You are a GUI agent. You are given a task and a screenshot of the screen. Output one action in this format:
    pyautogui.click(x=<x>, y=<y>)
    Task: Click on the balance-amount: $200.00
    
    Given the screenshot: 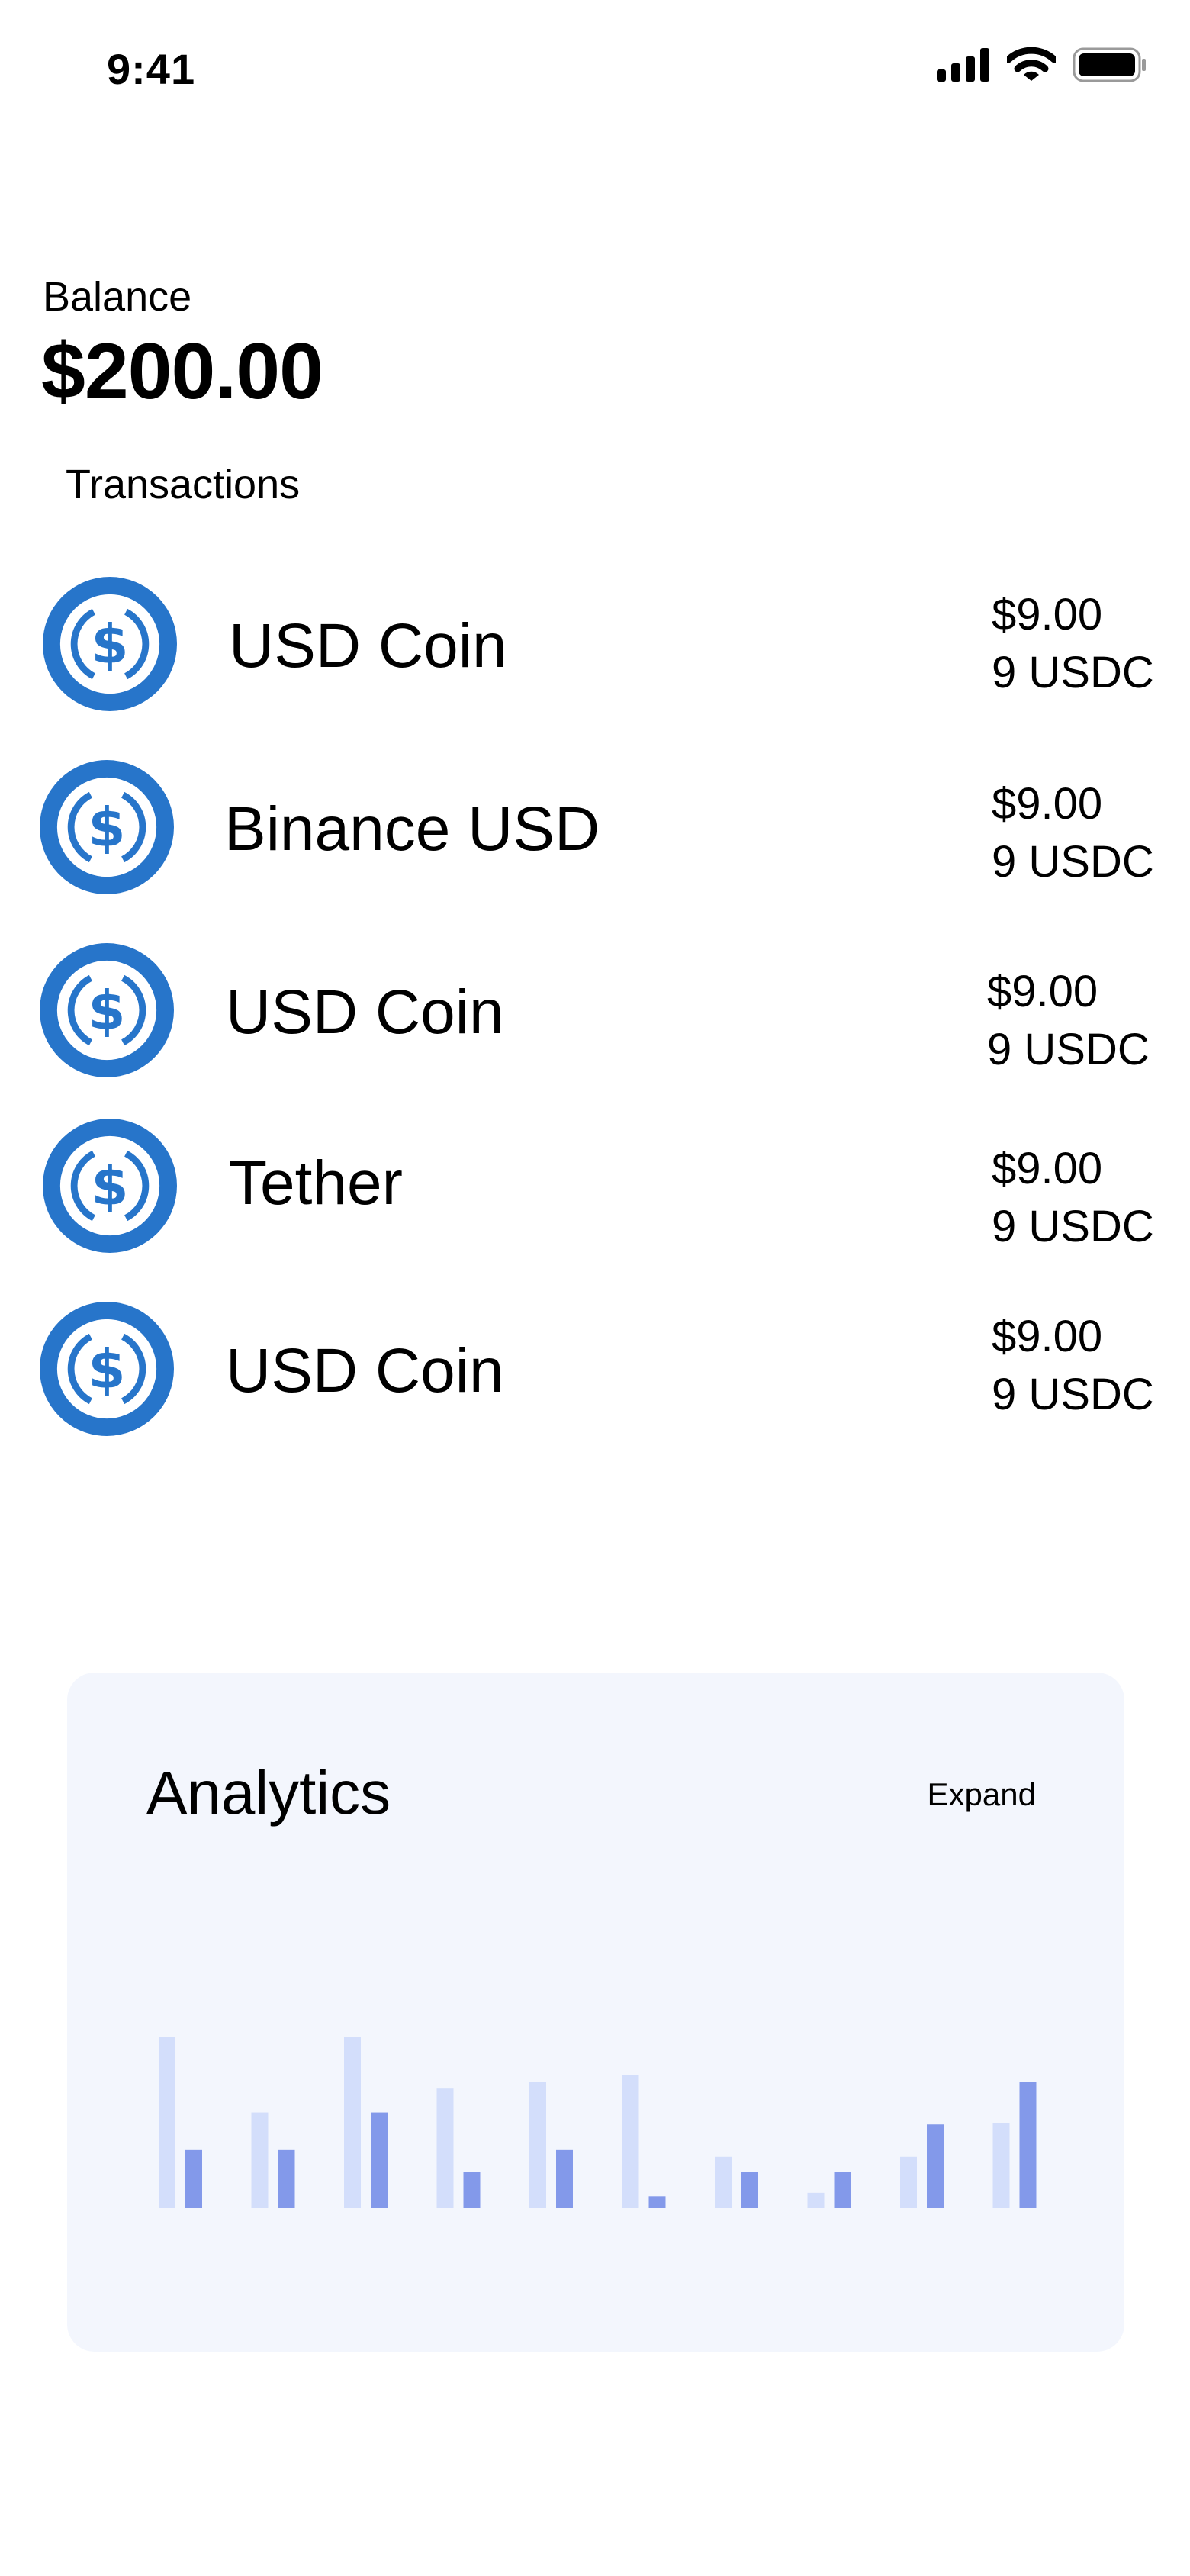 What is the action you would take?
    pyautogui.click(x=182, y=371)
    